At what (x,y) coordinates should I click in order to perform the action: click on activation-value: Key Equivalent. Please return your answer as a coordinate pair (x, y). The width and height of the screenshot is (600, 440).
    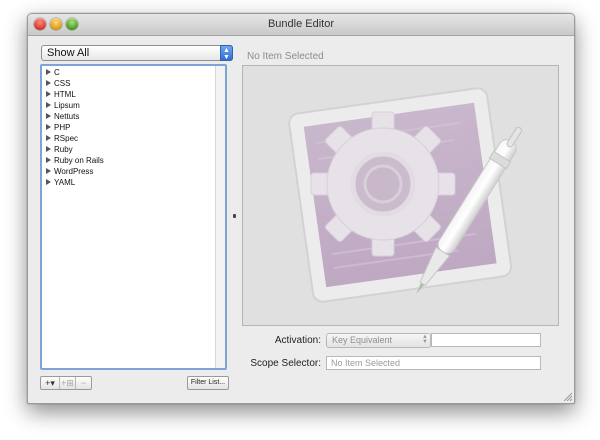
    Looking at the image, I should click on (362, 340).